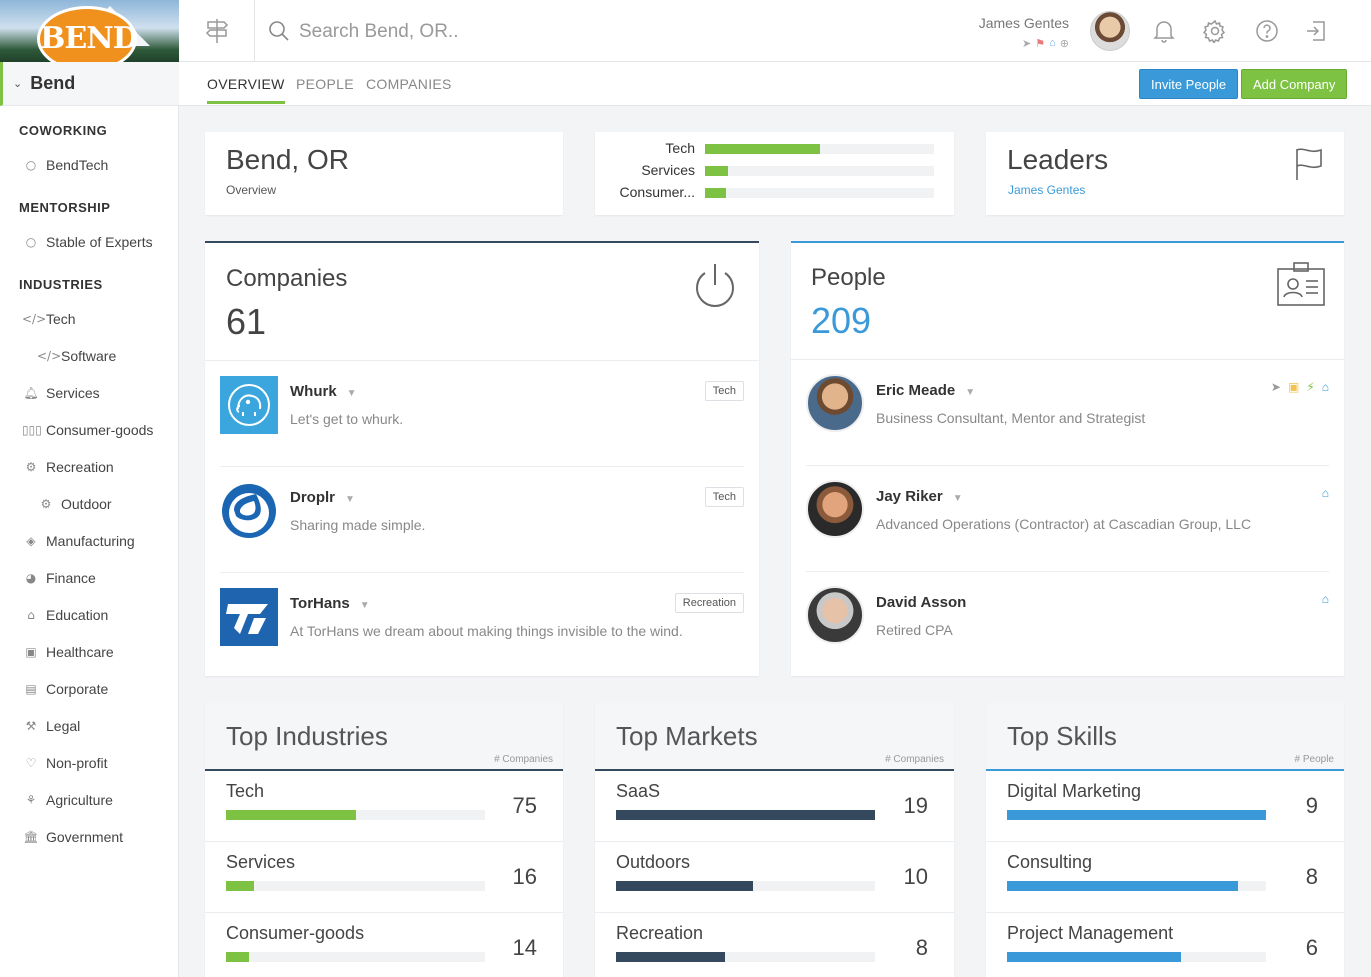  Describe the element at coordinates (1189, 84) in the screenshot. I see `invite-people-button: Invite People` at that location.